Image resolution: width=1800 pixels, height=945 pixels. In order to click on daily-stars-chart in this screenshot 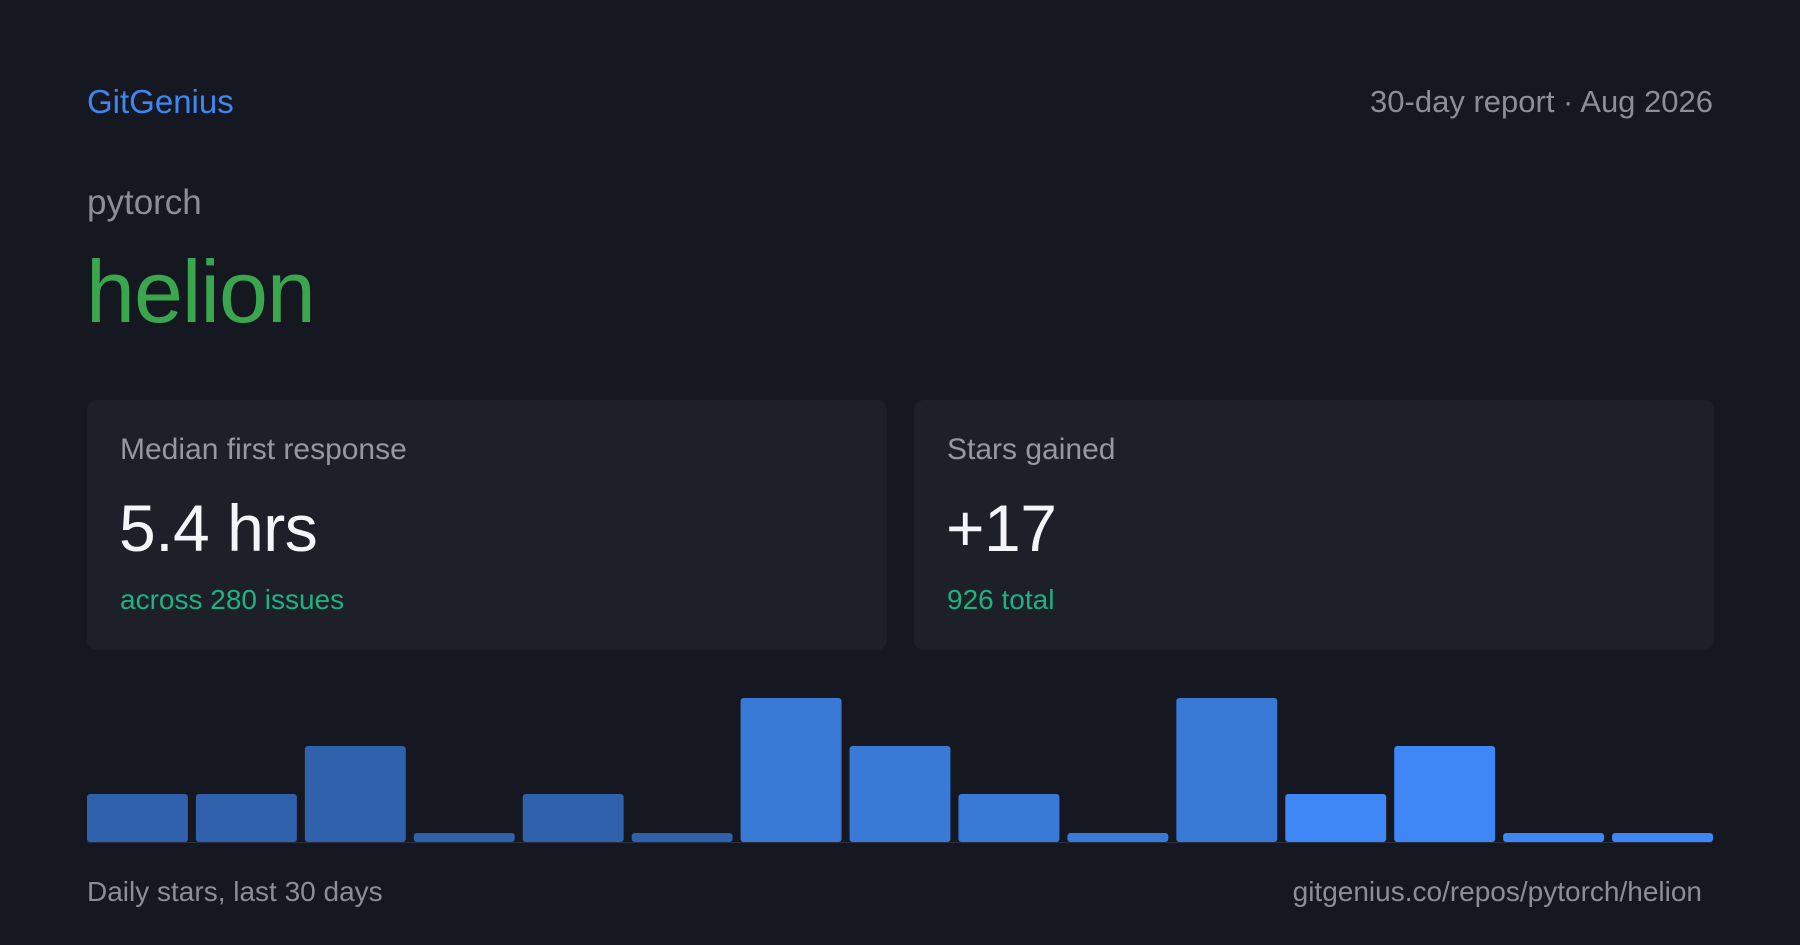, I will do `click(900, 767)`.